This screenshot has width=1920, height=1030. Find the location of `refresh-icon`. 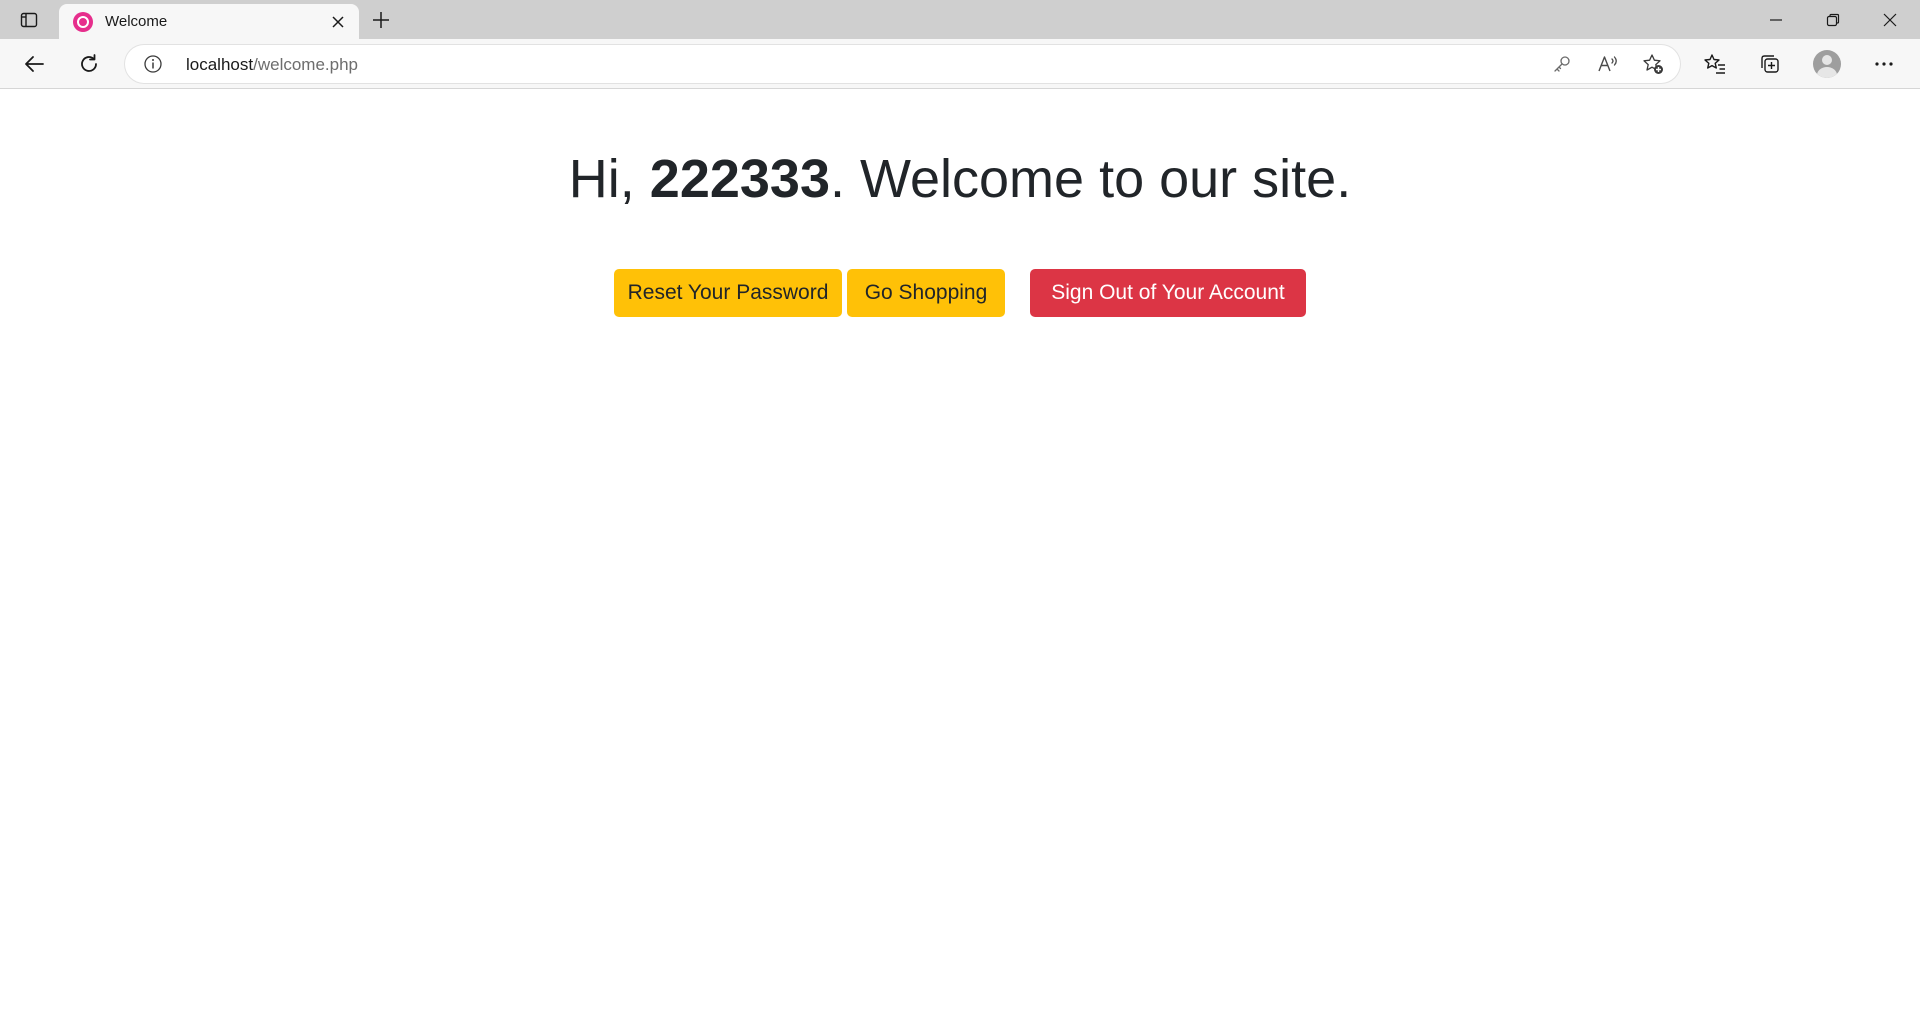

refresh-icon is located at coordinates (89, 64).